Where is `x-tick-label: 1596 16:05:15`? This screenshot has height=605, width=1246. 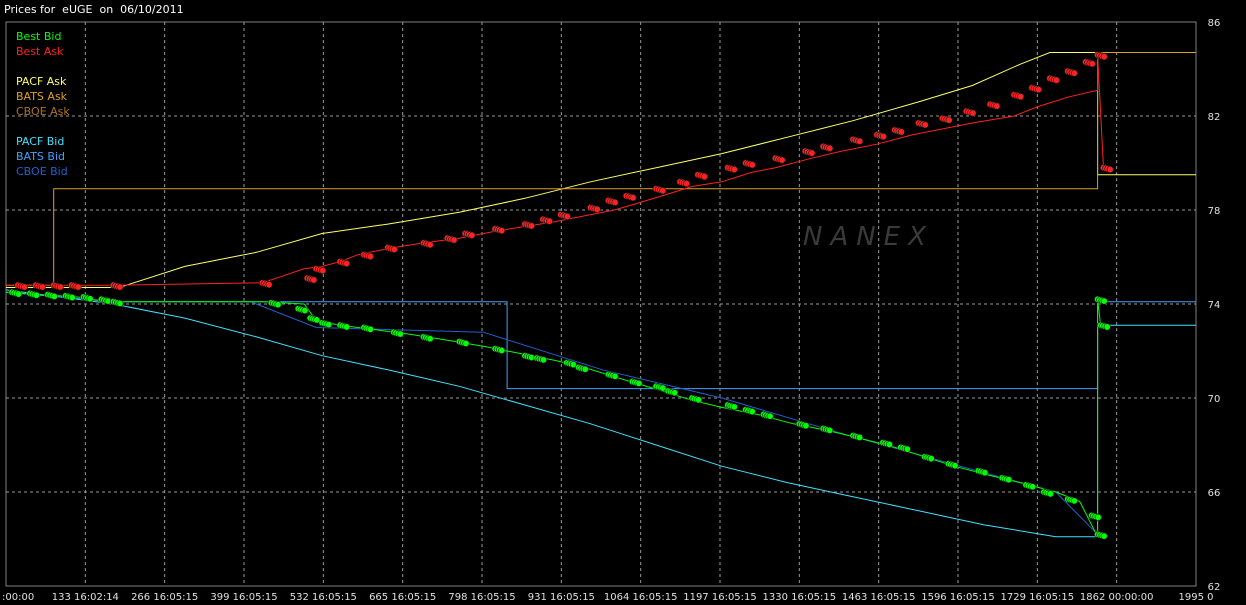
x-tick-label: 1596 16:05:15 is located at coordinates (958, 597).